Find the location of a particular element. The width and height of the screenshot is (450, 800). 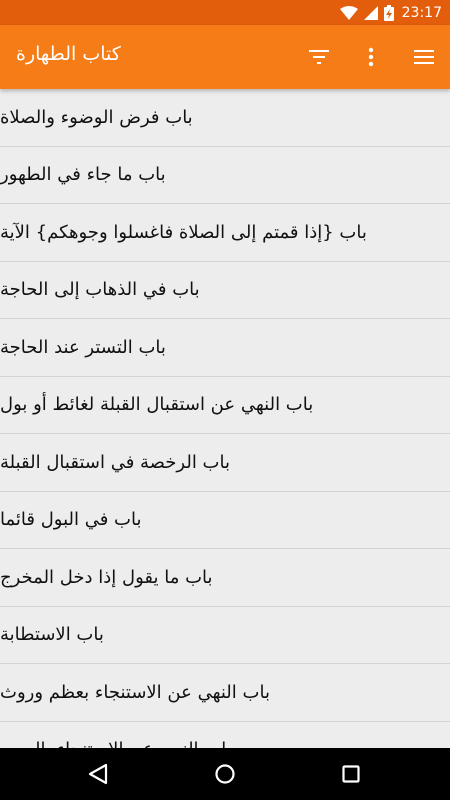

signal-icon is located at coordinates (370, 12).